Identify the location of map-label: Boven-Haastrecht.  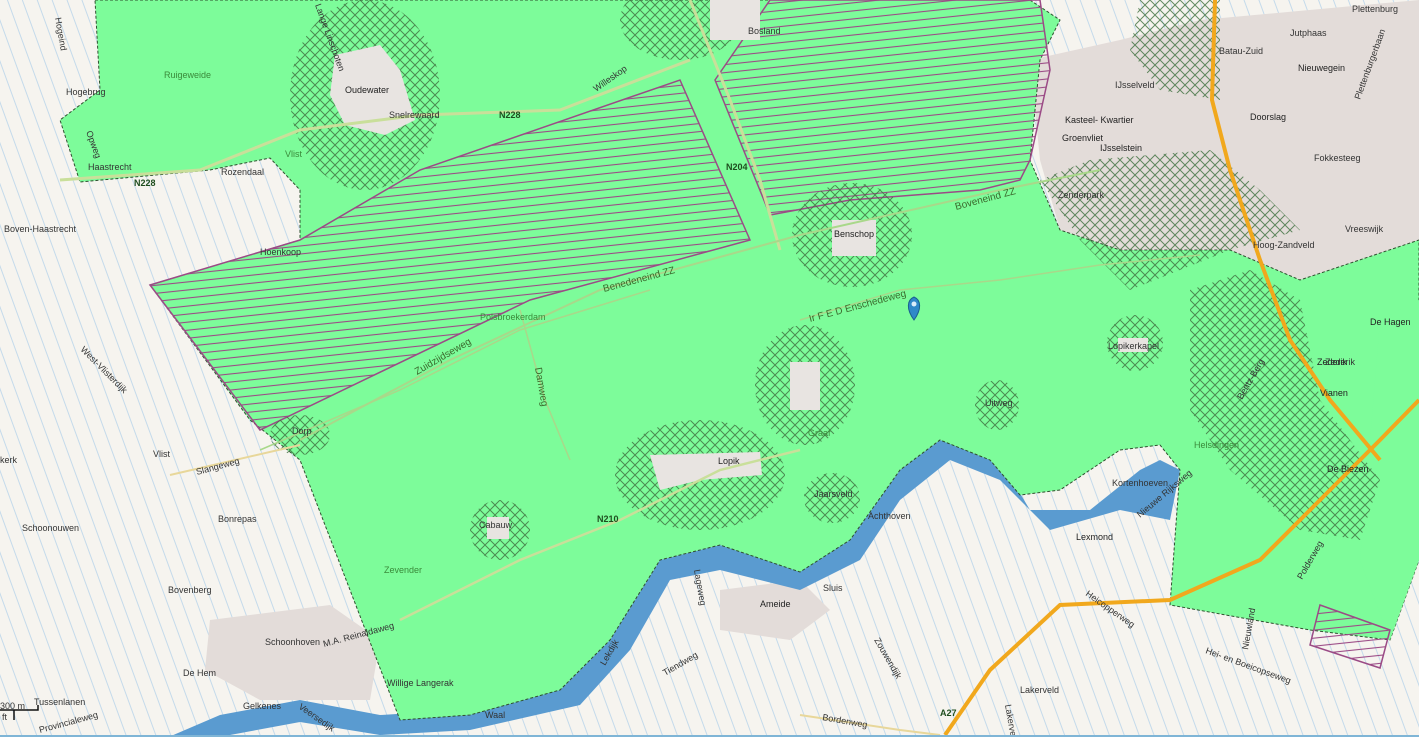
(40, 229).